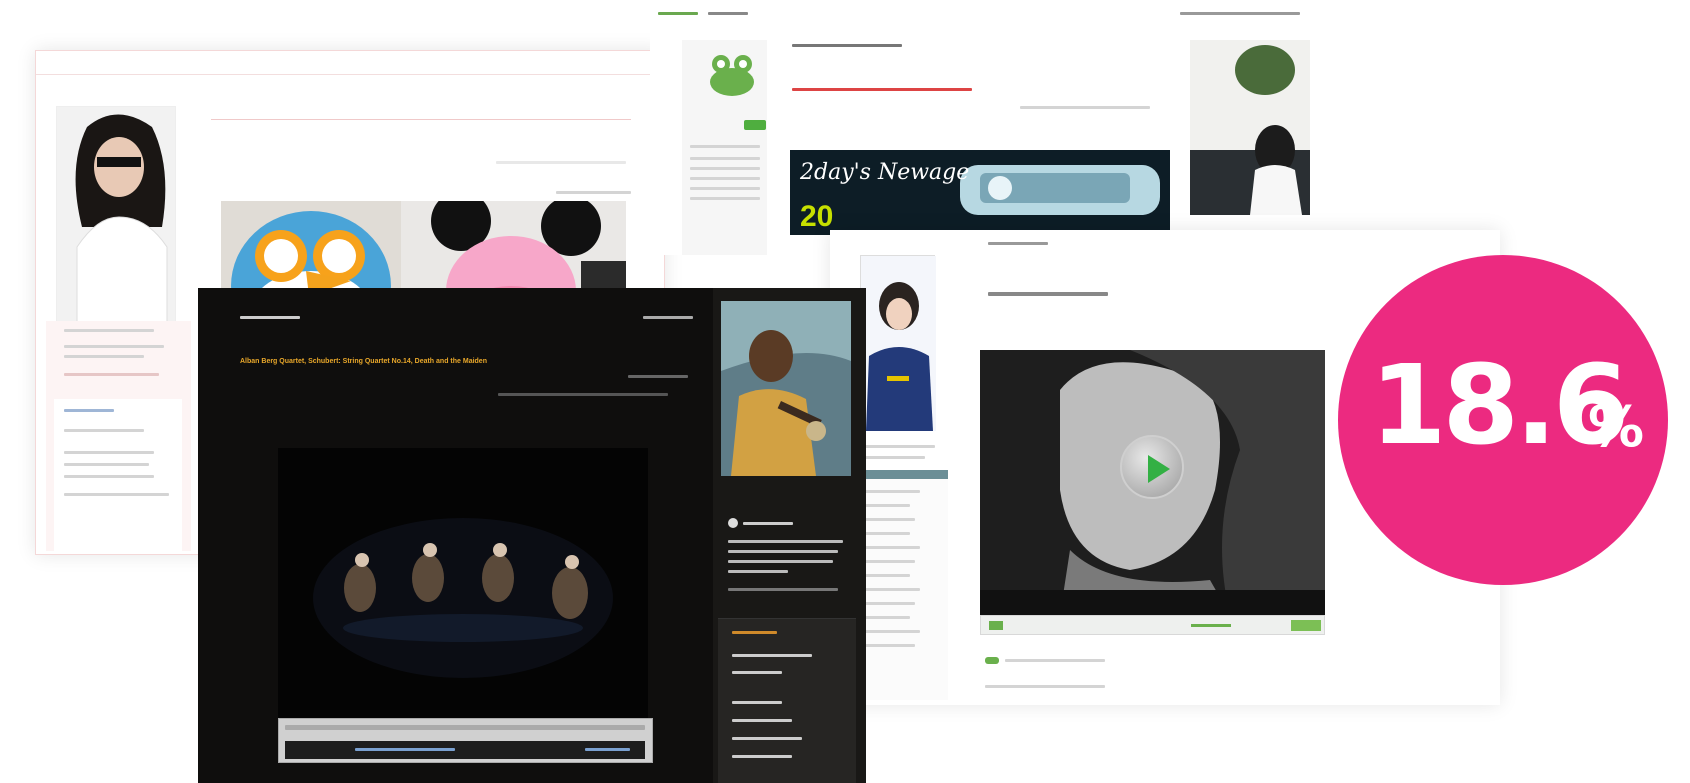  I want to click on middle-blog-banner: 2day's Newage 20, so click(980, 192).